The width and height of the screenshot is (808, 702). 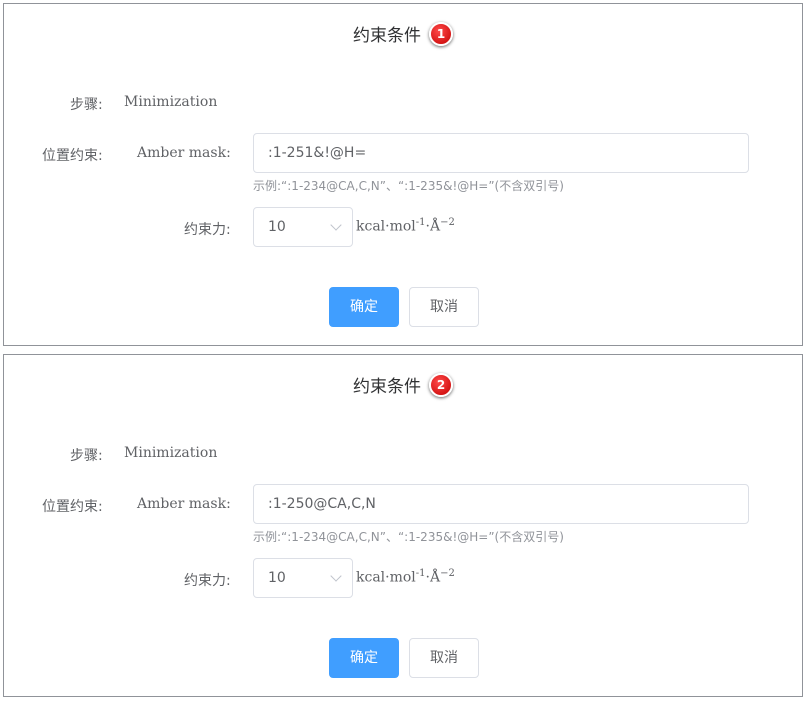 I want to click on amber-mask-input: :1-250@CA,C,N, so click(x=501, y=504).